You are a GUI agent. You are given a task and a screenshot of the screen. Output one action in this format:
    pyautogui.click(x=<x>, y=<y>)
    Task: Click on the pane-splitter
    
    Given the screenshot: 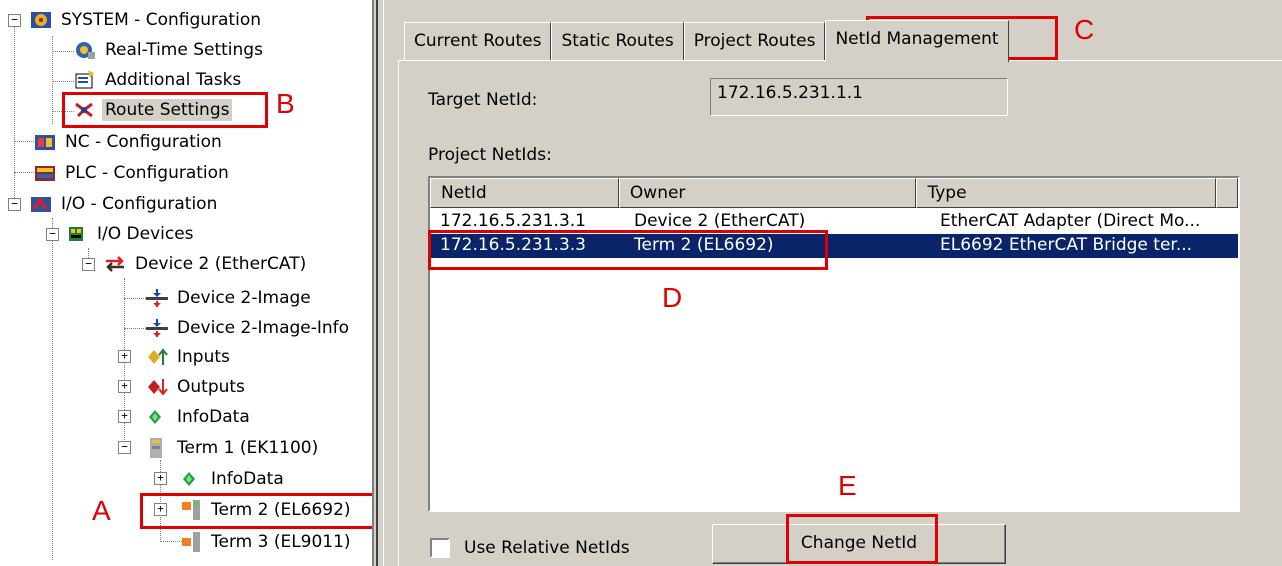 What is the action you would take?
    pyautogui.click(x=378, y=283)
    